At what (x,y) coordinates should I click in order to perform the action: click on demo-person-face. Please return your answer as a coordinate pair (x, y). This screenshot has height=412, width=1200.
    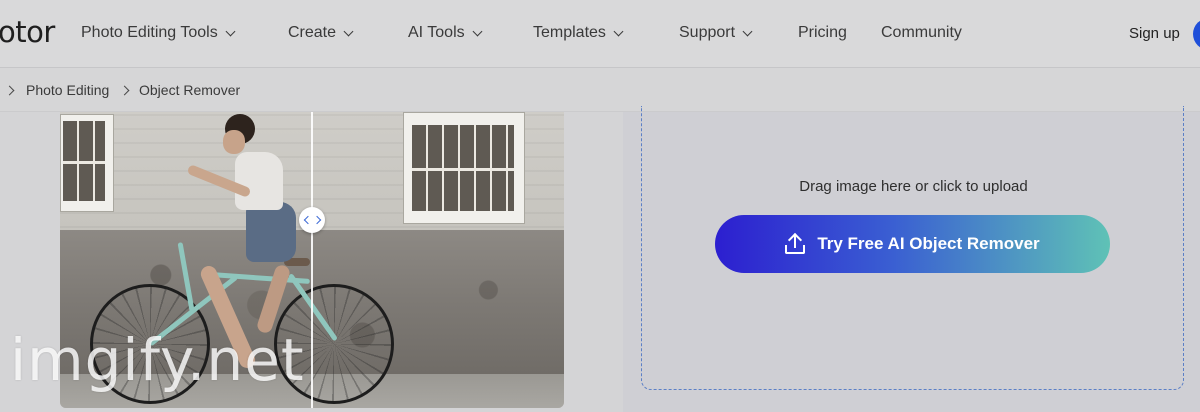
    Looking at the image, I should click on (234, 142).